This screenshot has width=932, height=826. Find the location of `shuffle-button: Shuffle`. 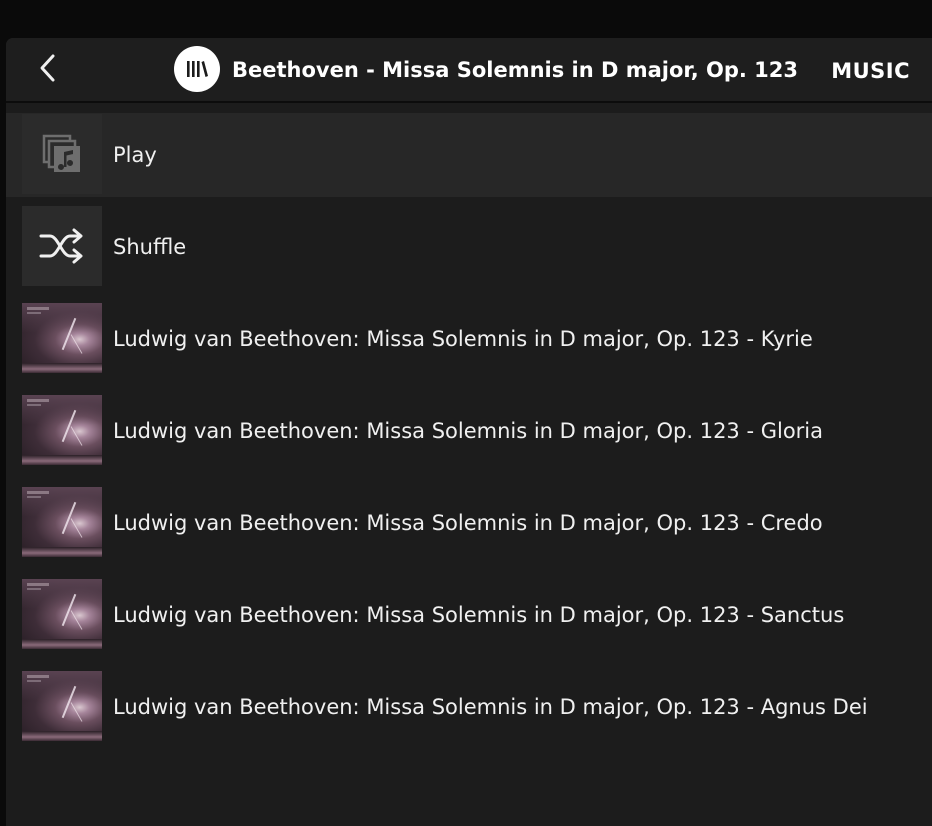

shuffle-button: Shuffle is located at coordinates (469, 247).